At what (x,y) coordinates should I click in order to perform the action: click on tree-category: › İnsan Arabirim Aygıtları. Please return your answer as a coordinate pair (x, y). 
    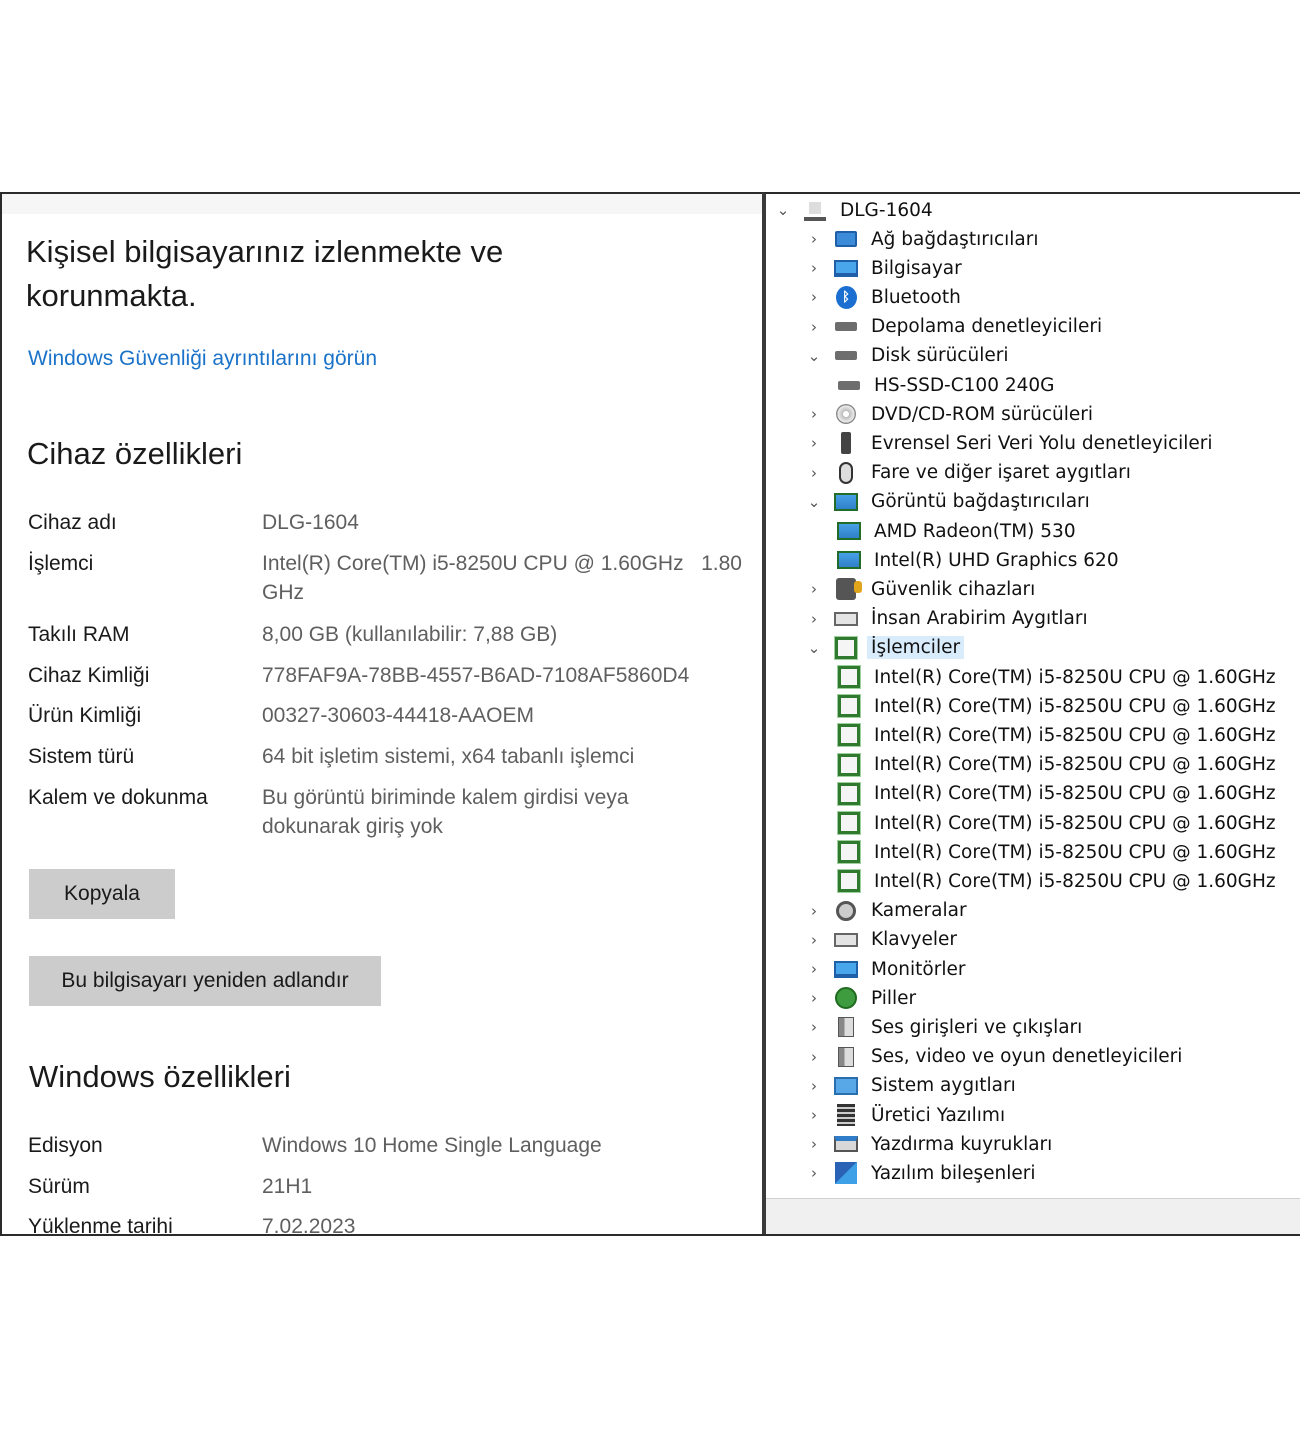
    Looking at the image, I should click on (948, 619).